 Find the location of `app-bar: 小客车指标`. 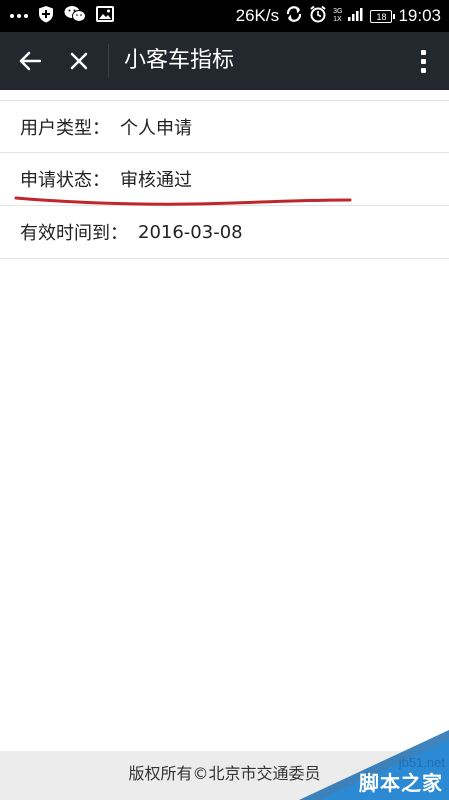

app-bar: 小客车指标 is located at coordinates (224, 61).